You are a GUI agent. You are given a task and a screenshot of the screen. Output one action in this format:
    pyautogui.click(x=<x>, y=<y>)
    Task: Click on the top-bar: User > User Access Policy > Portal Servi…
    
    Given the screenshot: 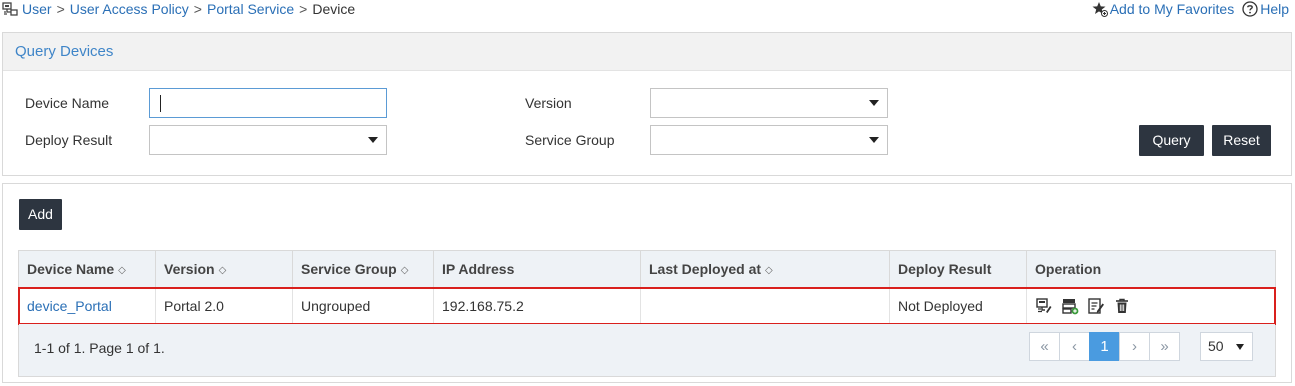 What is the action you would take?
    pyautogui.click(x=647, y=11)
    